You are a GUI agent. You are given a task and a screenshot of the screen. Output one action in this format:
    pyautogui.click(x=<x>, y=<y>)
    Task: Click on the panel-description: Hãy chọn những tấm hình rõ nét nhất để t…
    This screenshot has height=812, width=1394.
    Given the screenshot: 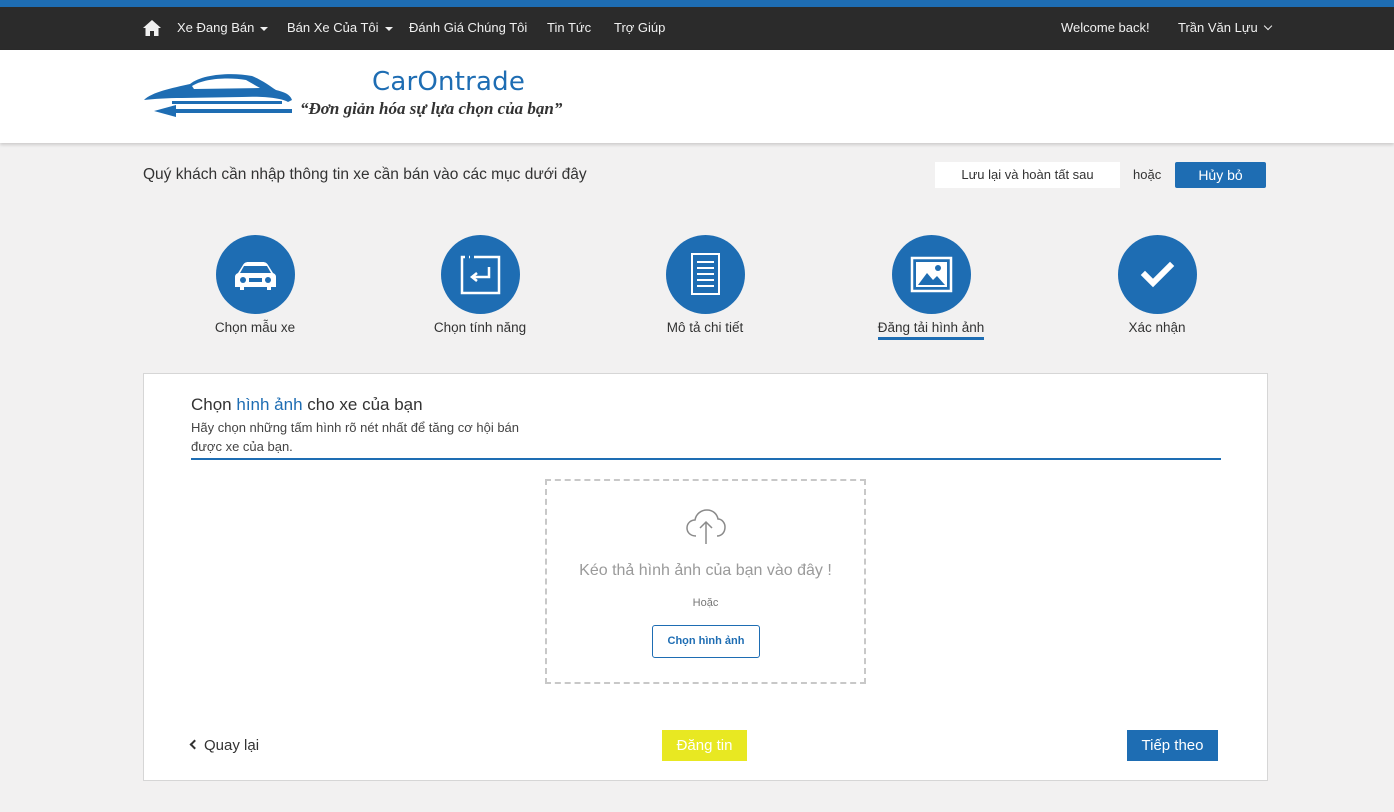 What is the action you would take?
    pyautogui.click(x=355, y=437)
    